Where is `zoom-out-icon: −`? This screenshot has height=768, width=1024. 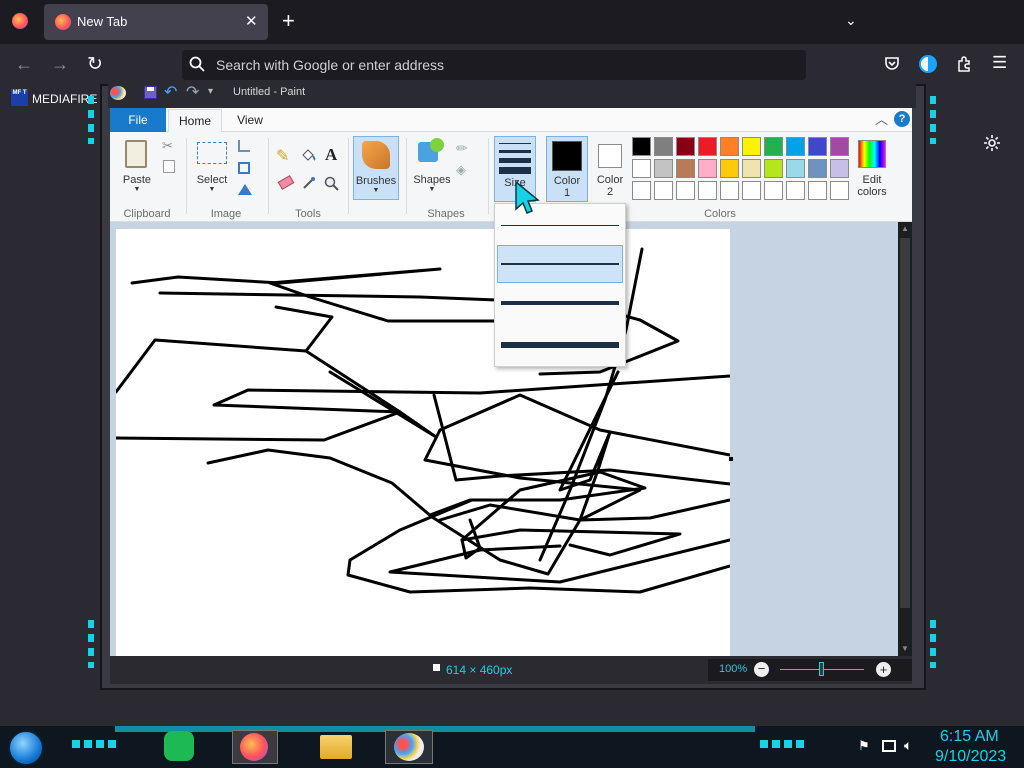
zoom-out-icon: − is located at coordinates (761, 669).